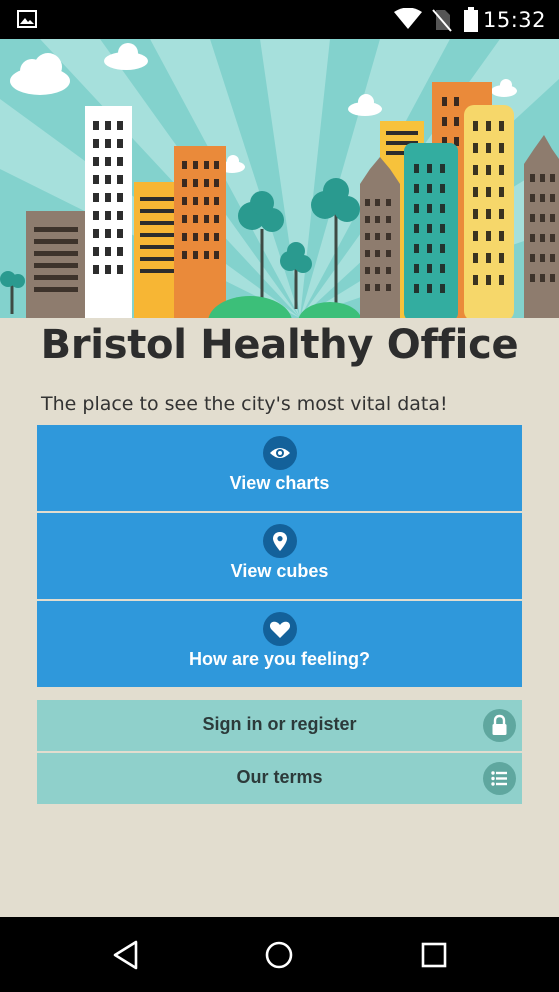 Image resolution: width=559 pixels, height=992 pixels. I want to click on feeling-label: How are you feeling?, so click(279, 659).